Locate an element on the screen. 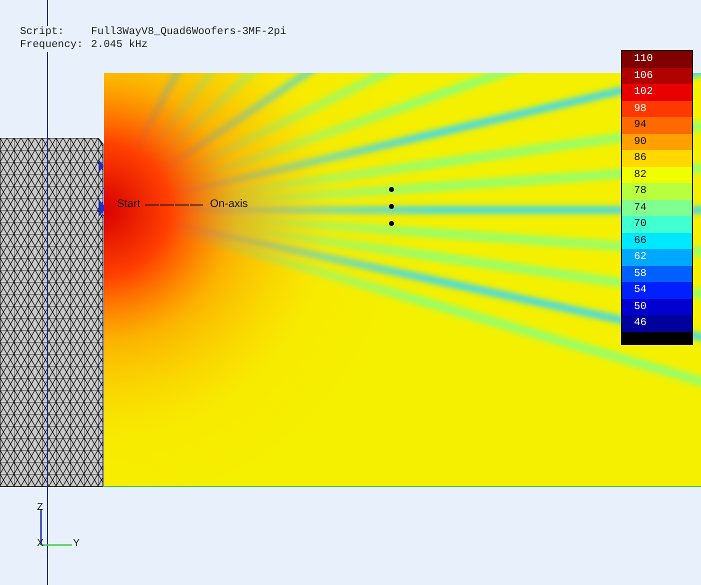 The width and height of the screenshot is (701, 585). frequency-label: Frequency: is located at coordinates (52, 45).